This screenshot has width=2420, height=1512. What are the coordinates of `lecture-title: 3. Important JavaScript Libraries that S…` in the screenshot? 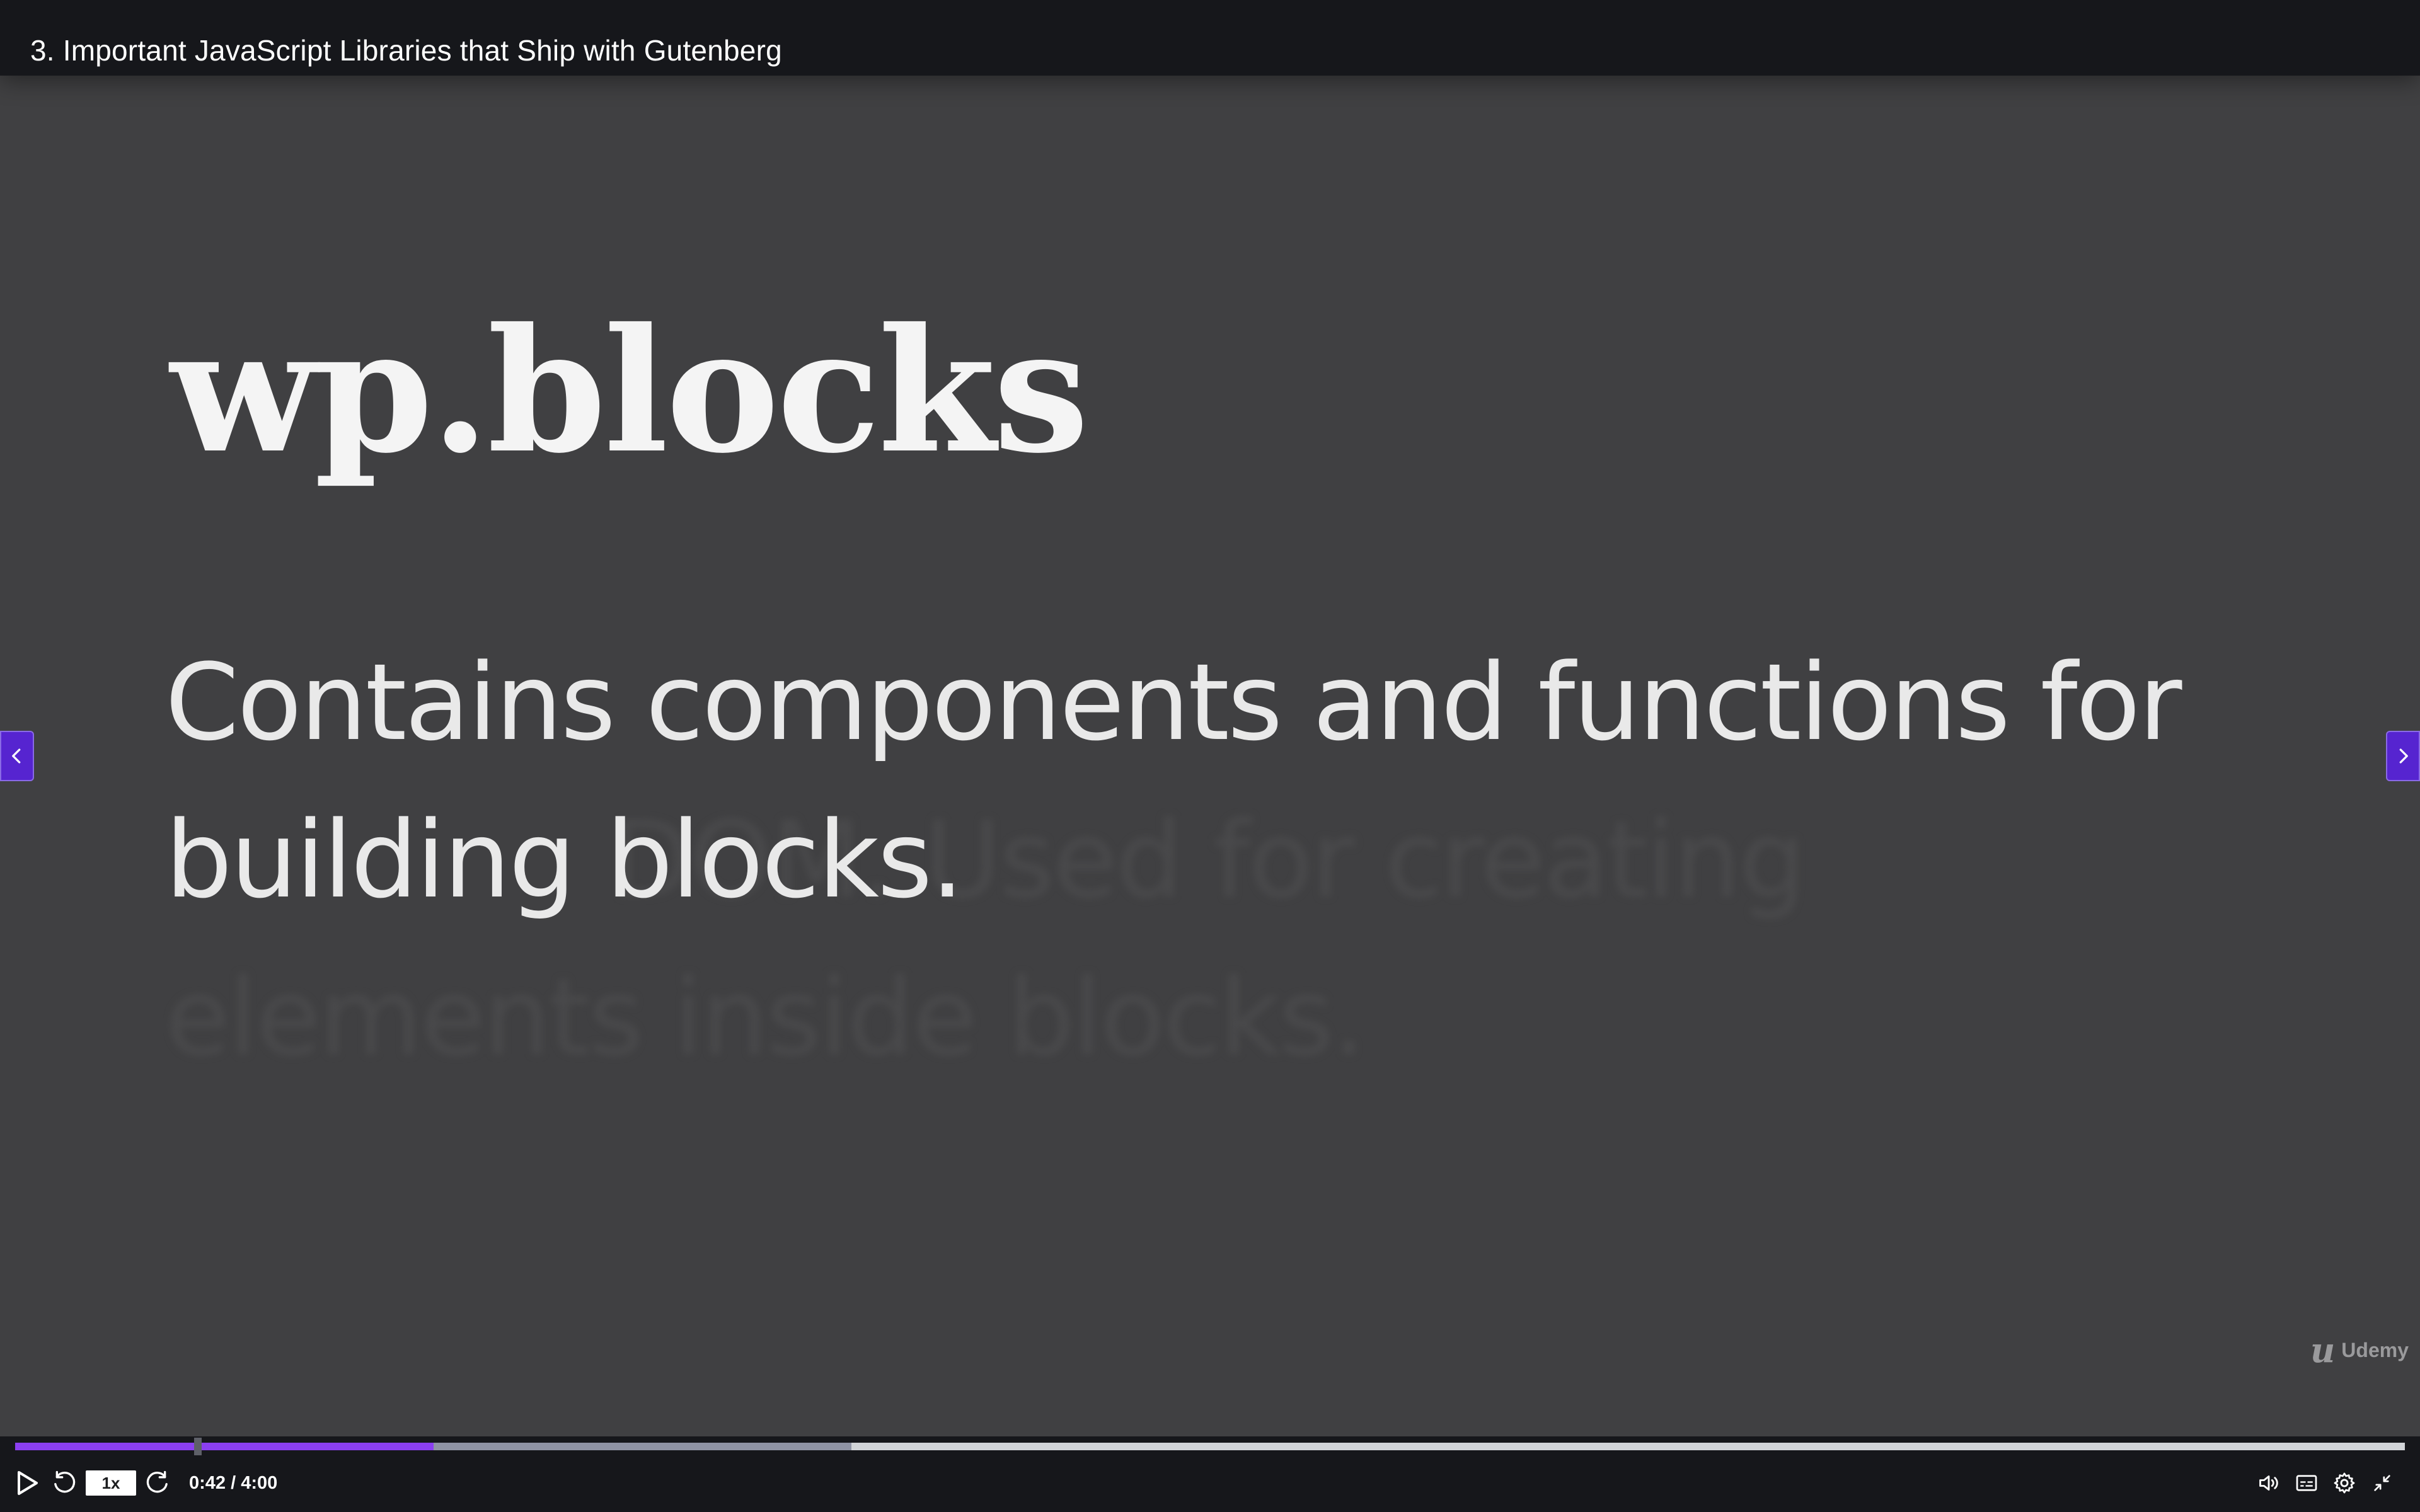 It's located at (406, 50).